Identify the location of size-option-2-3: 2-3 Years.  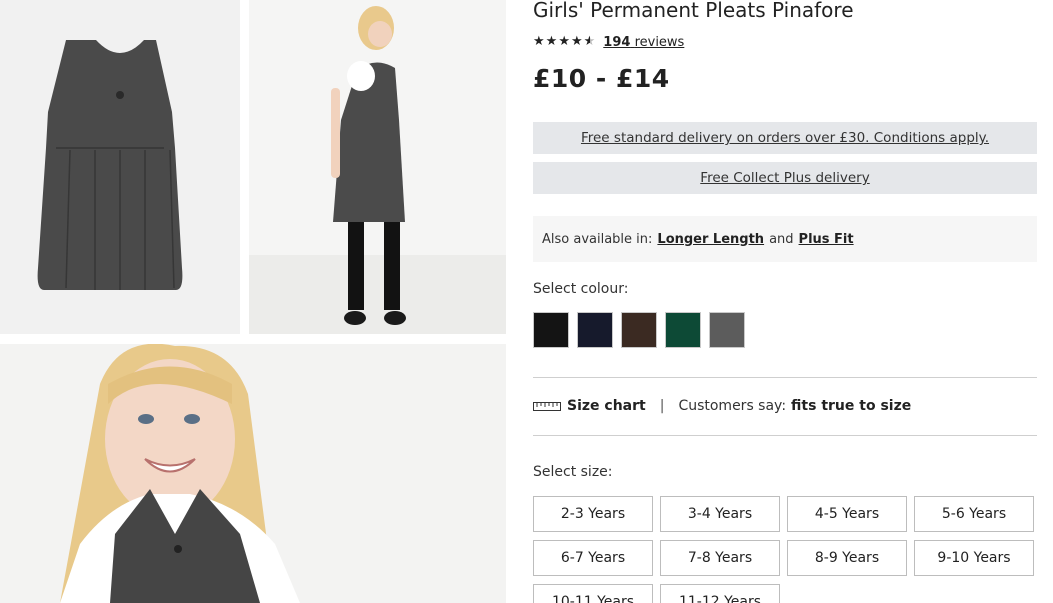
(593, 514).